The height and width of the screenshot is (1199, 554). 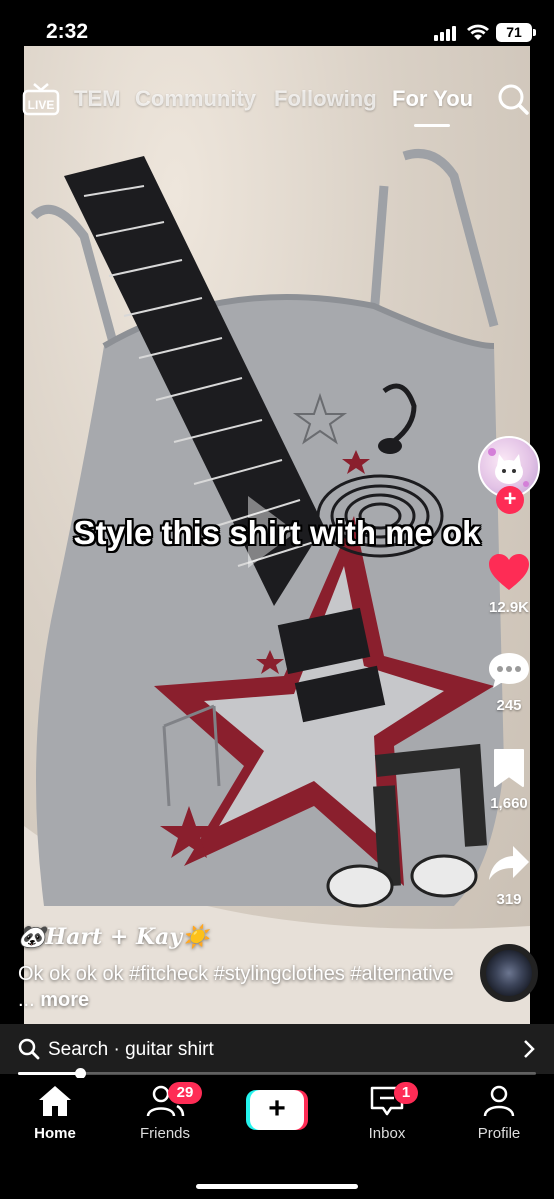 What do you see at coordinates (185, 1093) in the screenshot?
I see `friends-badge: 29` at bounding box center [185, 1093].